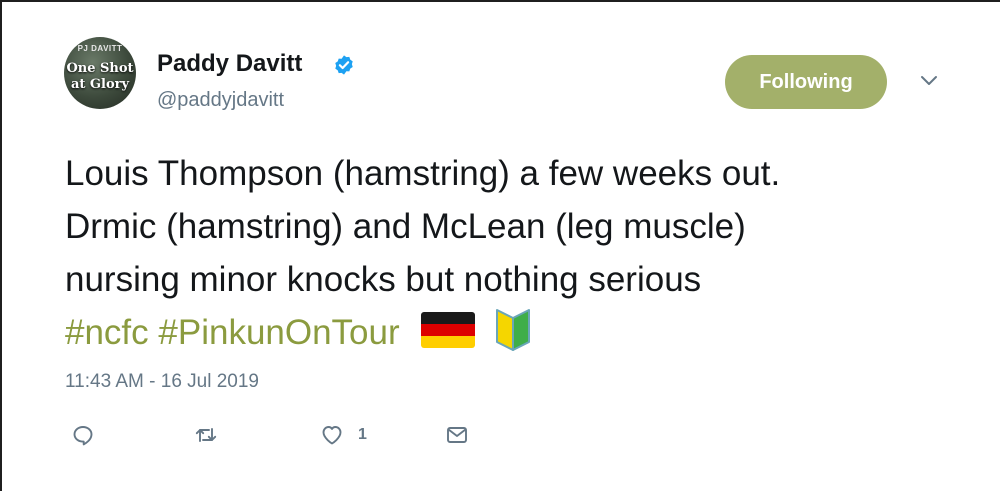 The image size is (1000, 491). Describe the element at coordinates (100, 48) in the screenshot. I see `avatar-top-text: PJ DAVITT` at that location.